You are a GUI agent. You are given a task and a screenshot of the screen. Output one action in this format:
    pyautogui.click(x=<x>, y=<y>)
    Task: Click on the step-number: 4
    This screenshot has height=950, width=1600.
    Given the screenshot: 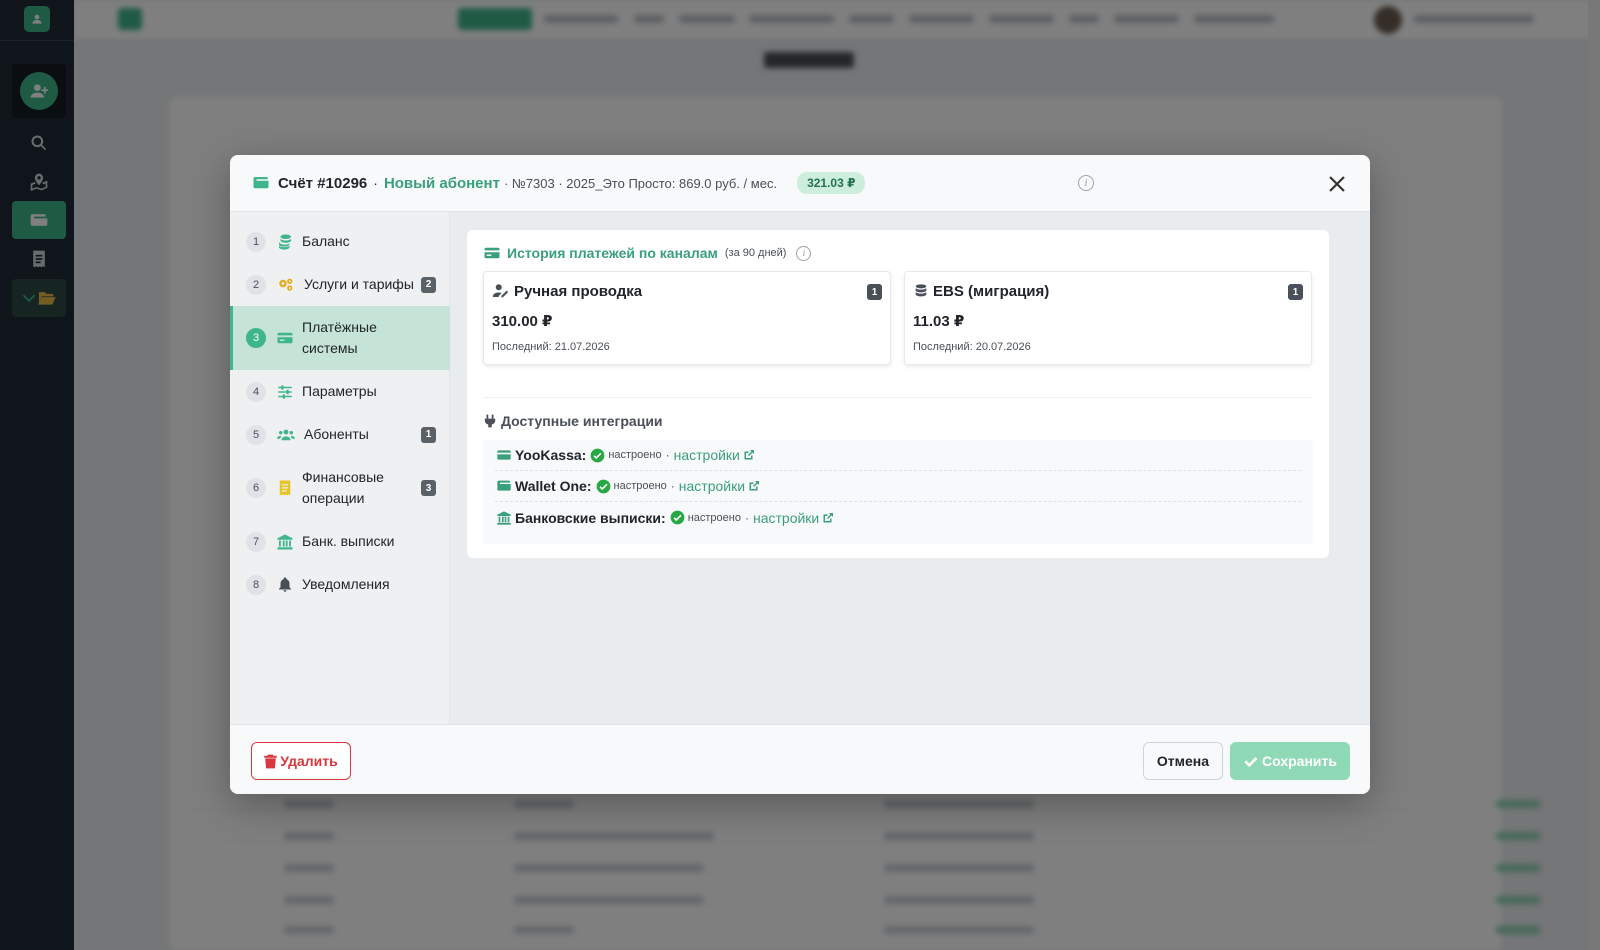 What is the action you would take?
    pyautogui.click(x=256, y=391)
    